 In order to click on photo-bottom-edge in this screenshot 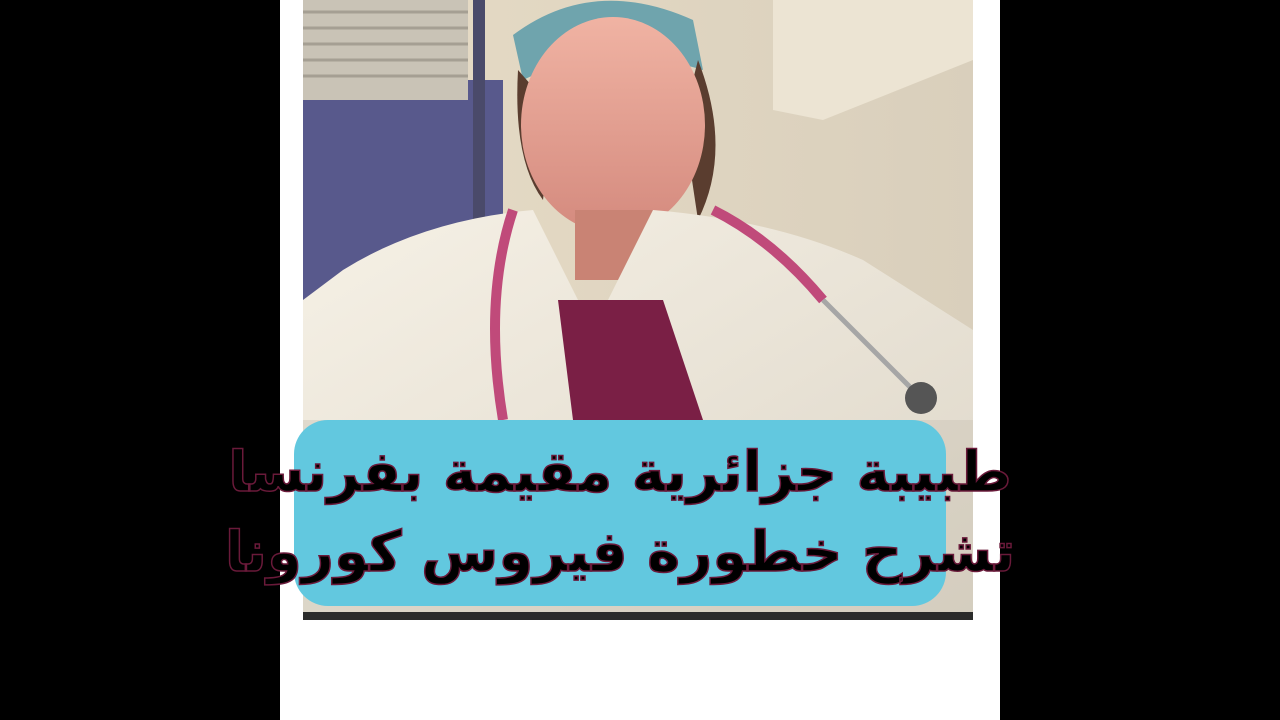, I will do `click(638, 616)`.